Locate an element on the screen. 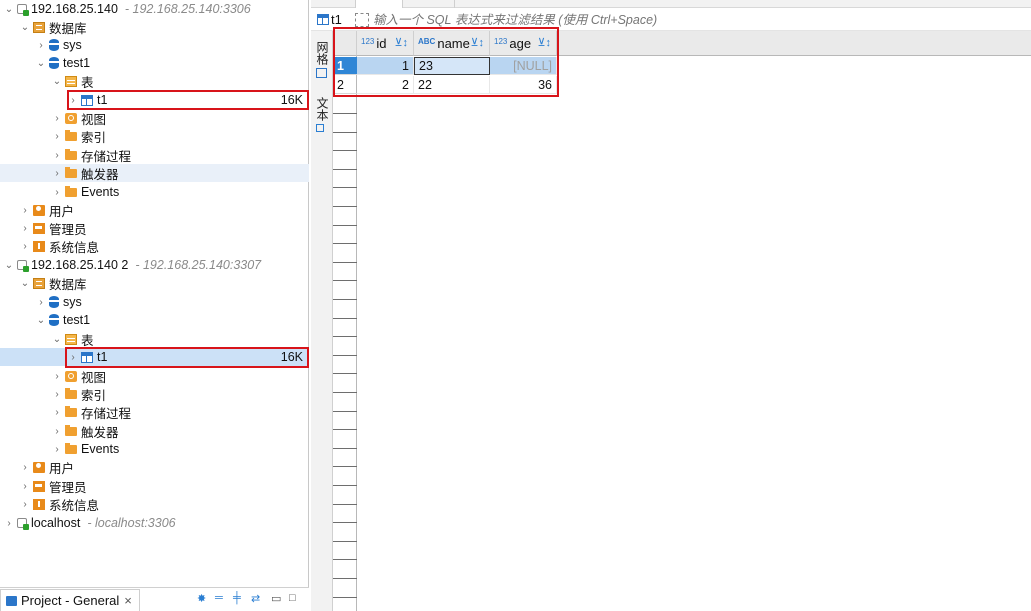 The height and width of the screenshot is (611, 1031). grid-view-tab: 网格 is located at coordinates (322, 53).